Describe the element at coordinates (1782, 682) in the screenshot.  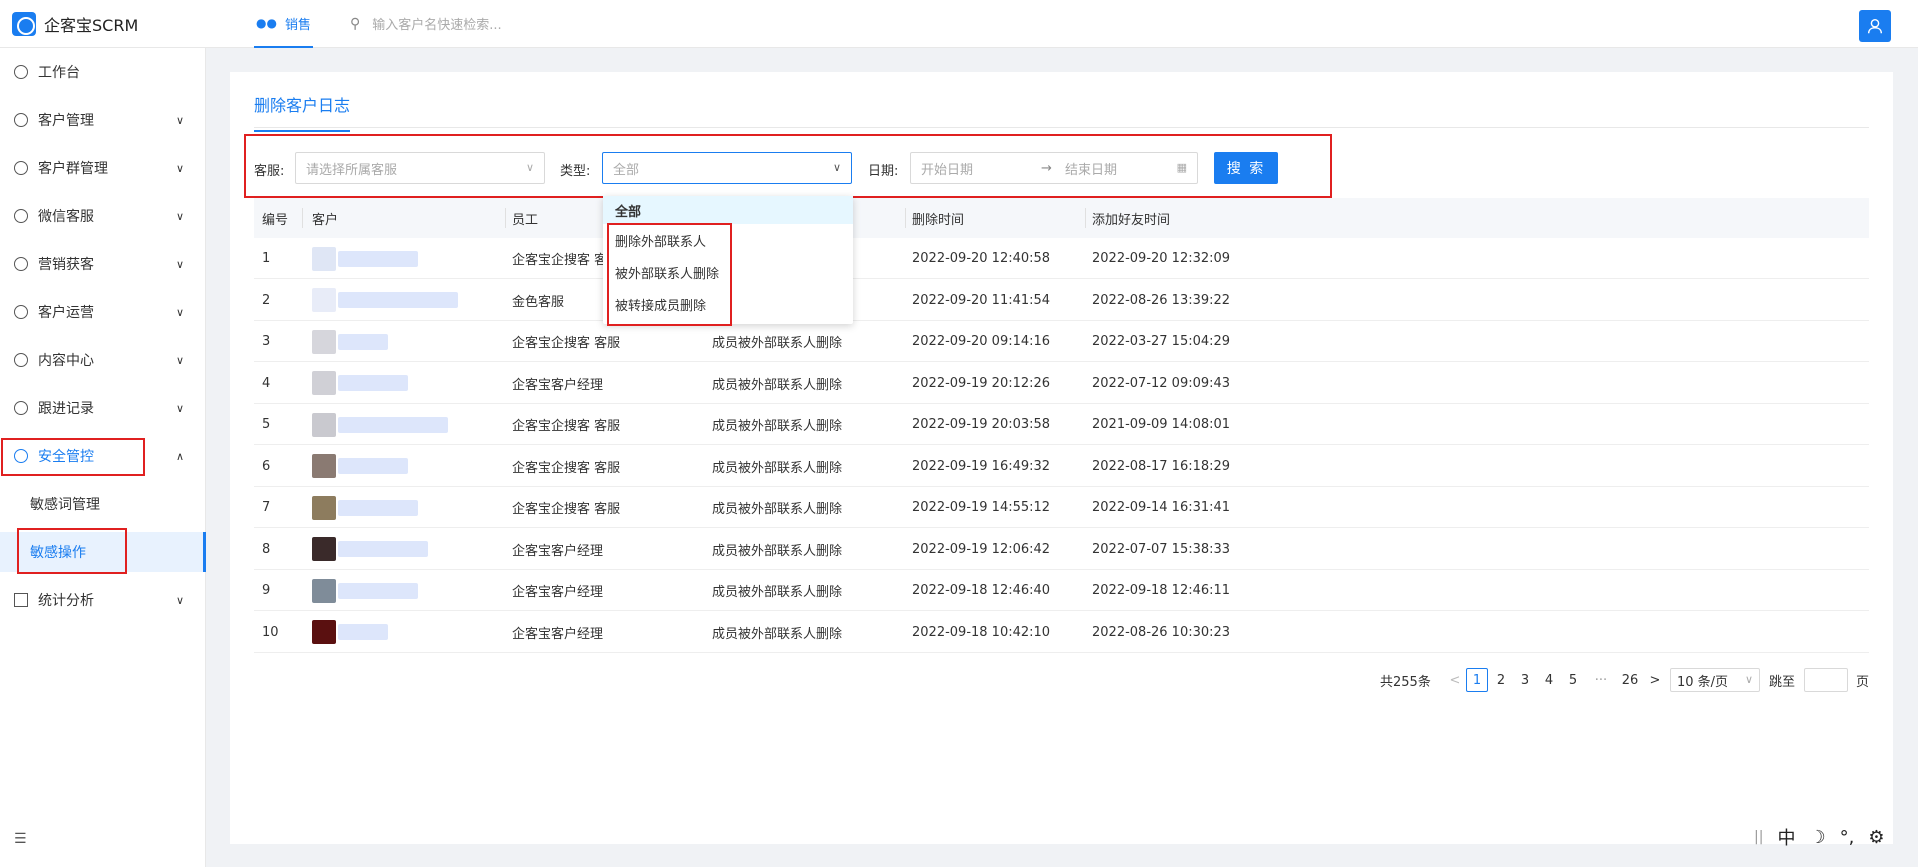
I see `goto-label: 跳至` at that location.